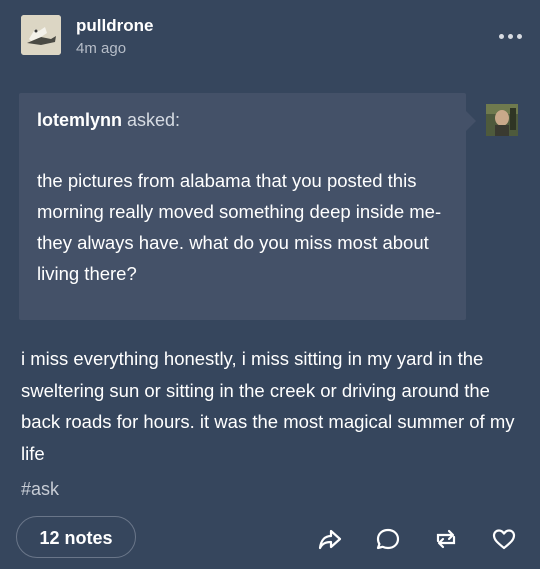  Describe the element at coordinates (471, 121) in the screenshot. I see `ask-box-pointer` at that location.